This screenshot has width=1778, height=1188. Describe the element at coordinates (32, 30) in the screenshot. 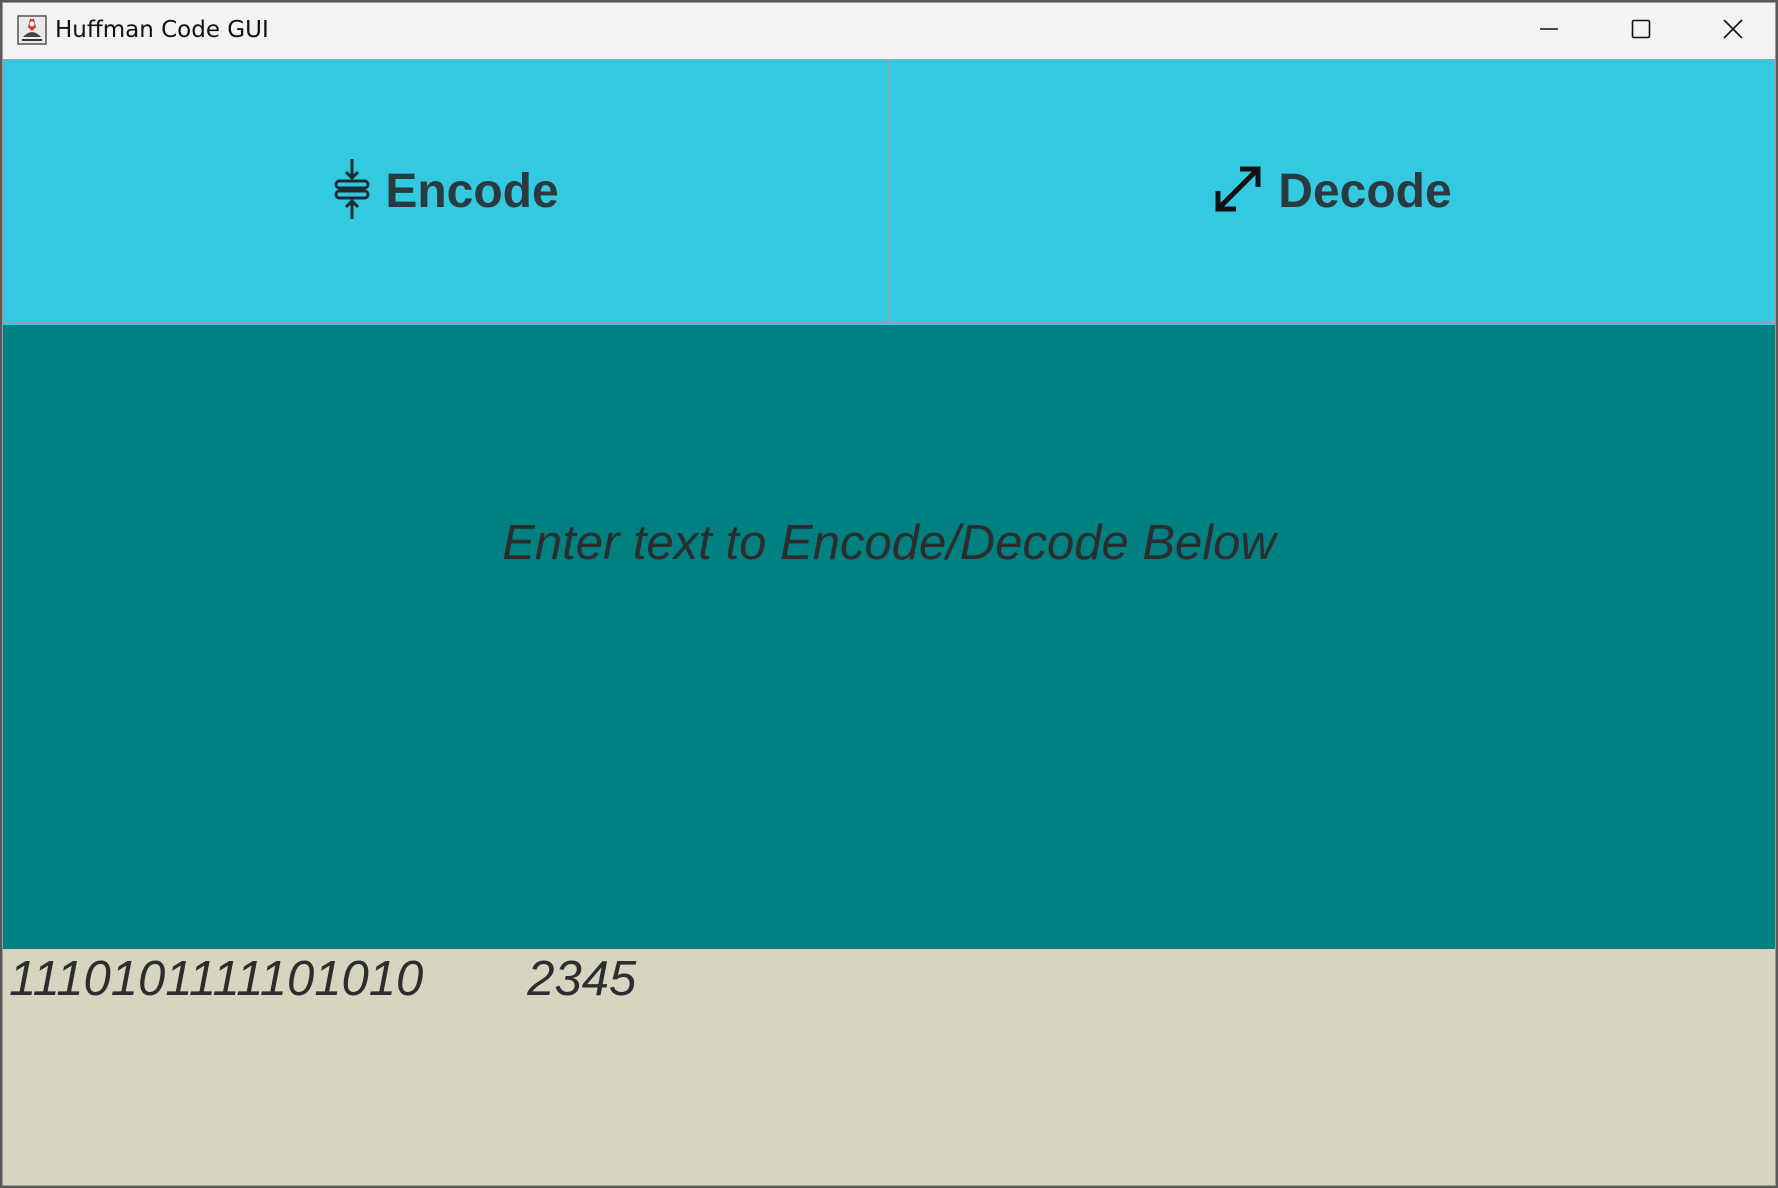

I see `java-app-icon` at that location.